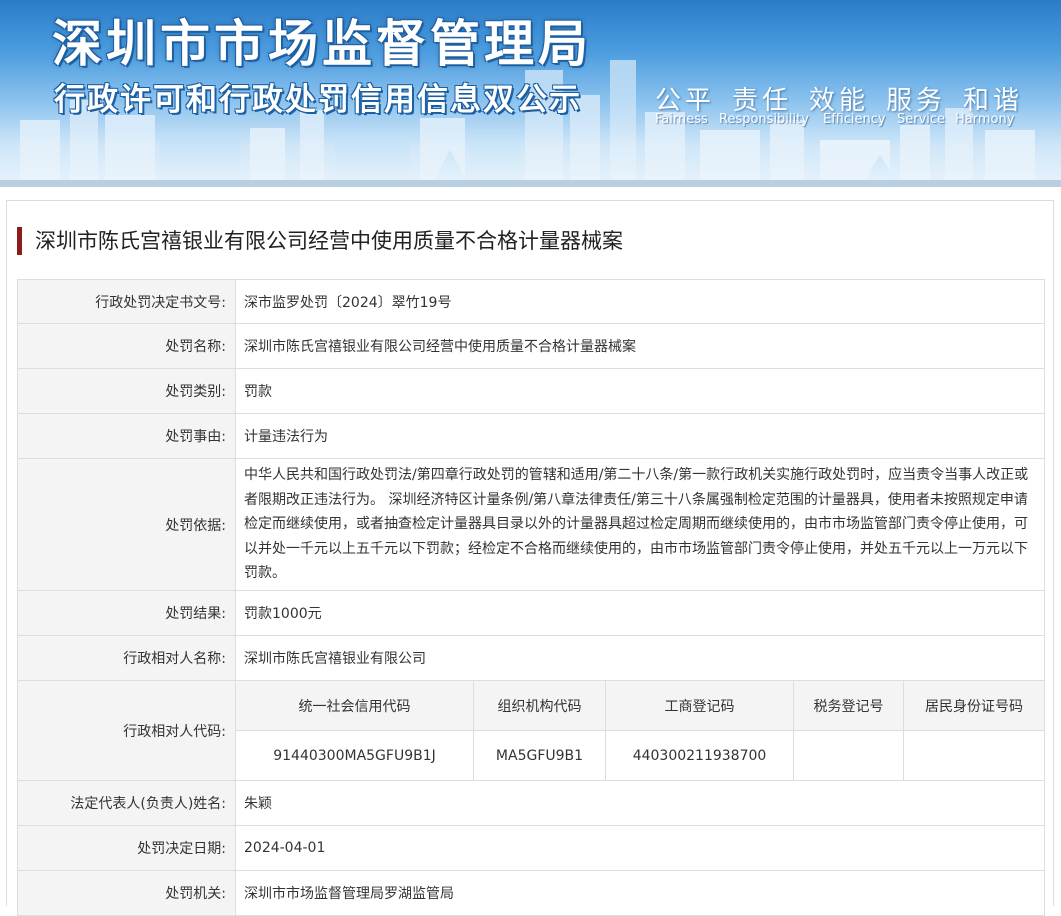 The height and width of the screenshot is (916, 1061). I want to click on credit-code-header: 统一社会信用代码, so click(355, 706).